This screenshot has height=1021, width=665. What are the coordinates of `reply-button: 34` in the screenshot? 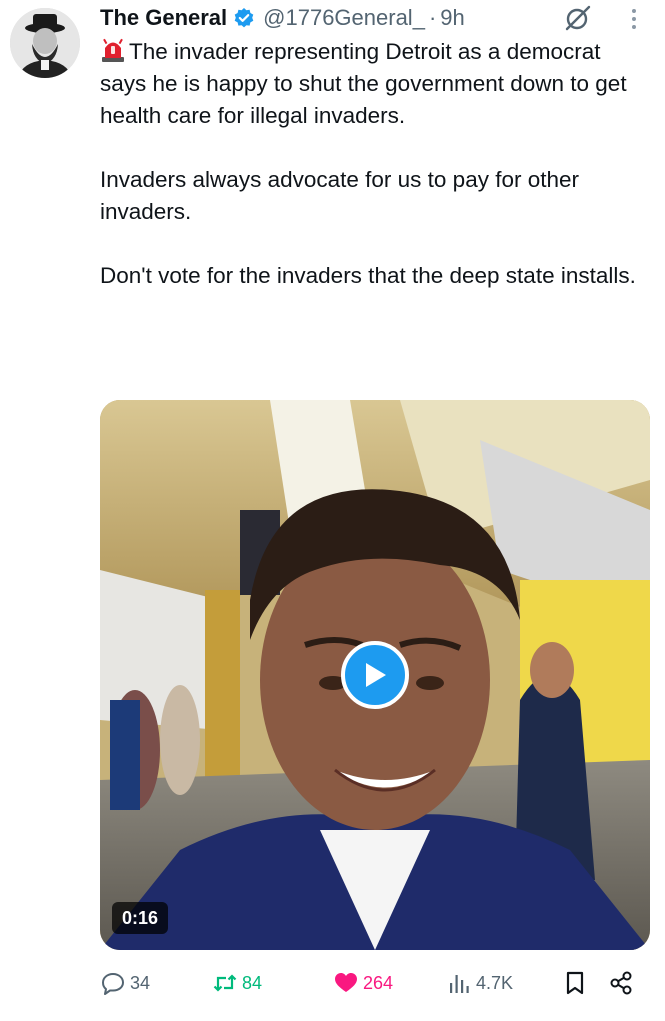 It's located at (125, 983).